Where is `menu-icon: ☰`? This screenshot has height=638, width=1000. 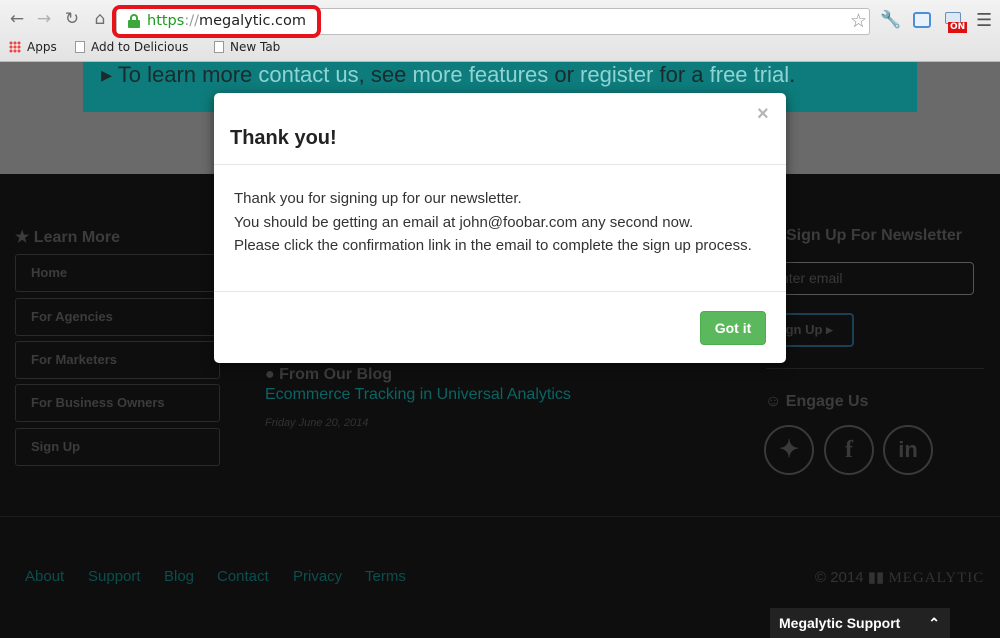
menu-icon: ☰ is located at coordinates (984, 21).